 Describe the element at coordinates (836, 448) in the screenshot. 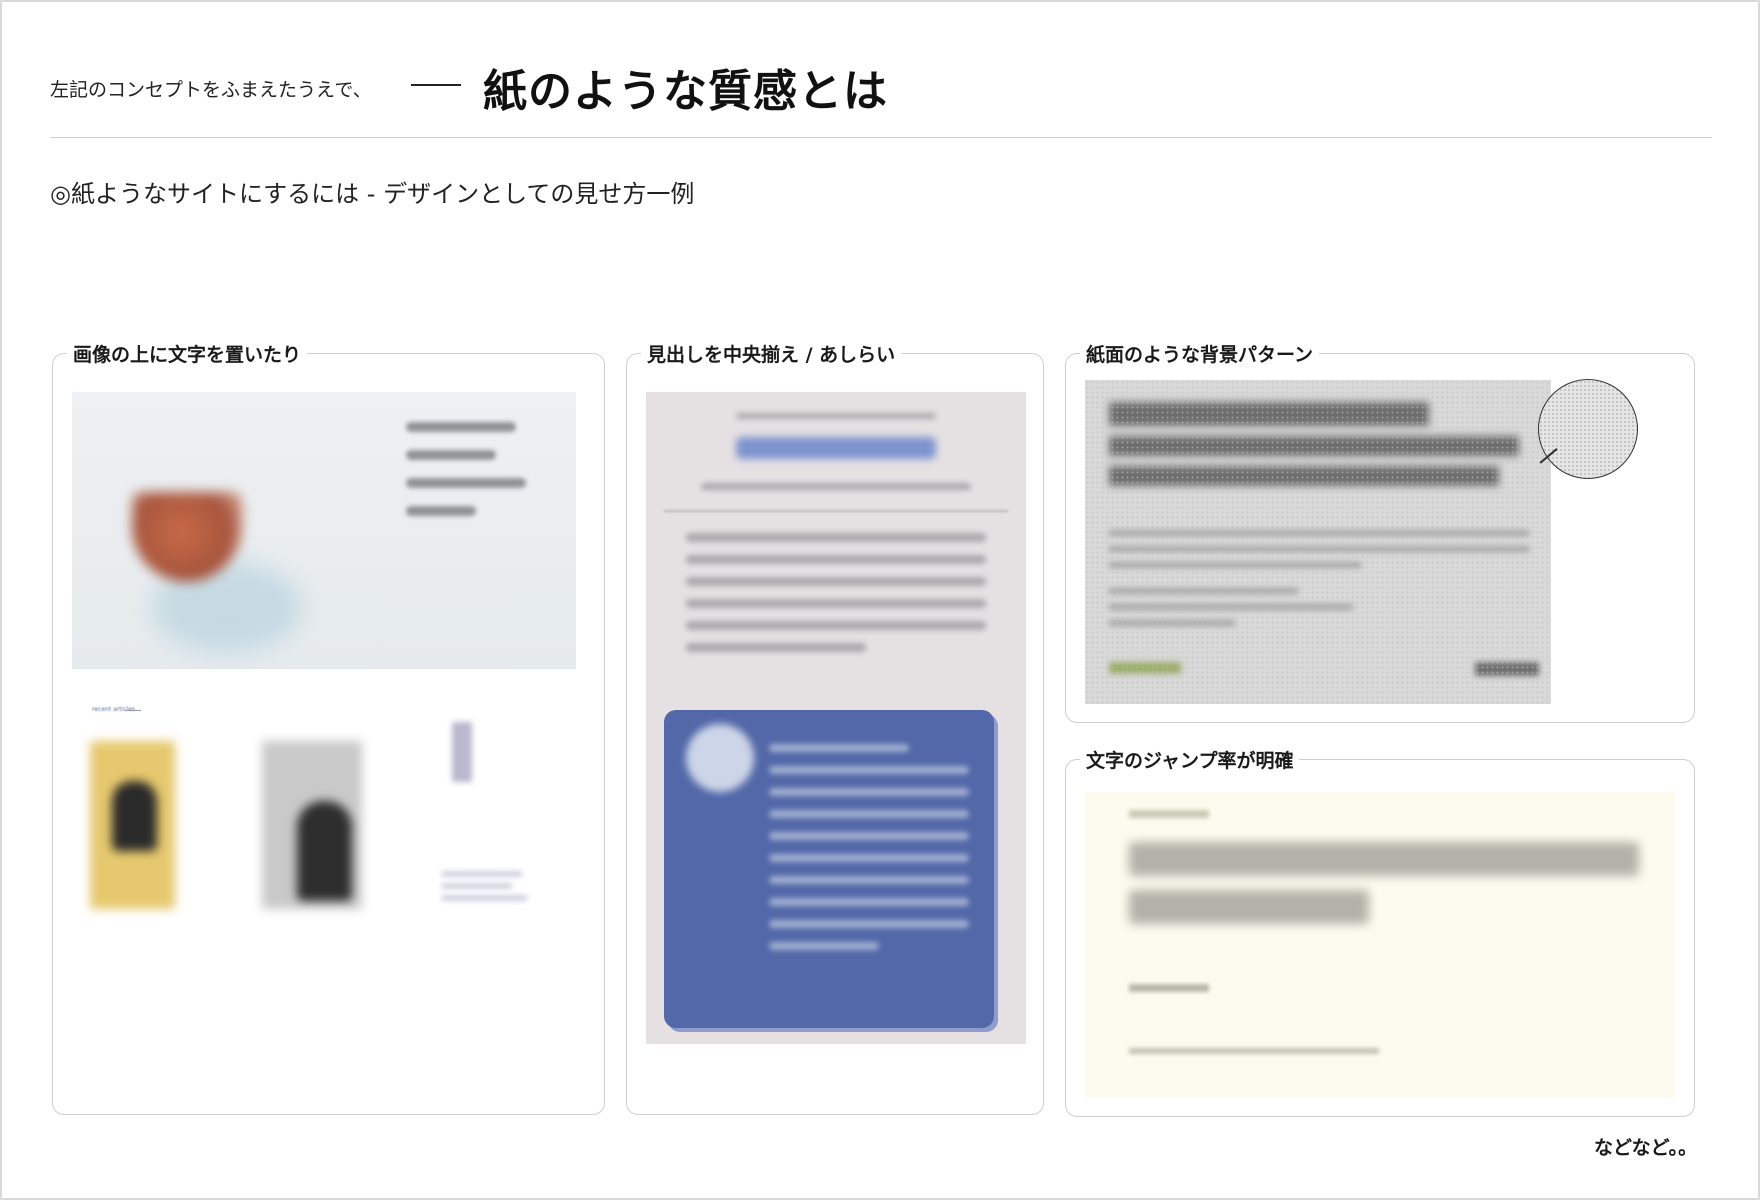

I see `blurred-heading` at that location.